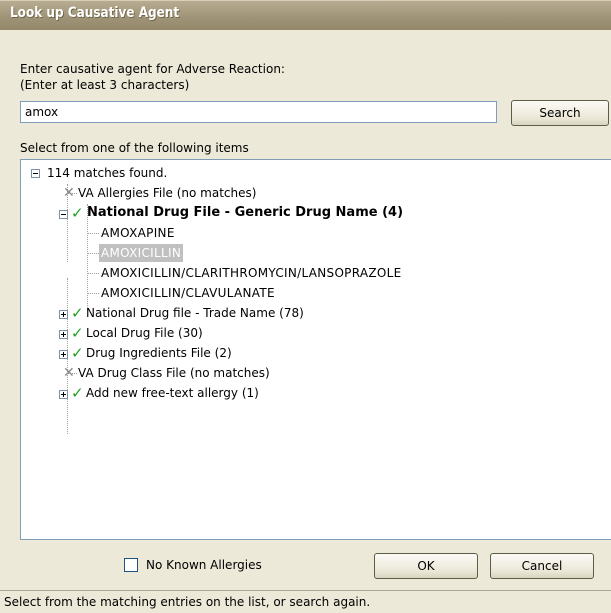 This screenshot has width=611, height=613. Describe the element at coordinates (95, 13) in the screenshot. I see `window-title: Look up Causative Agent` at that location.